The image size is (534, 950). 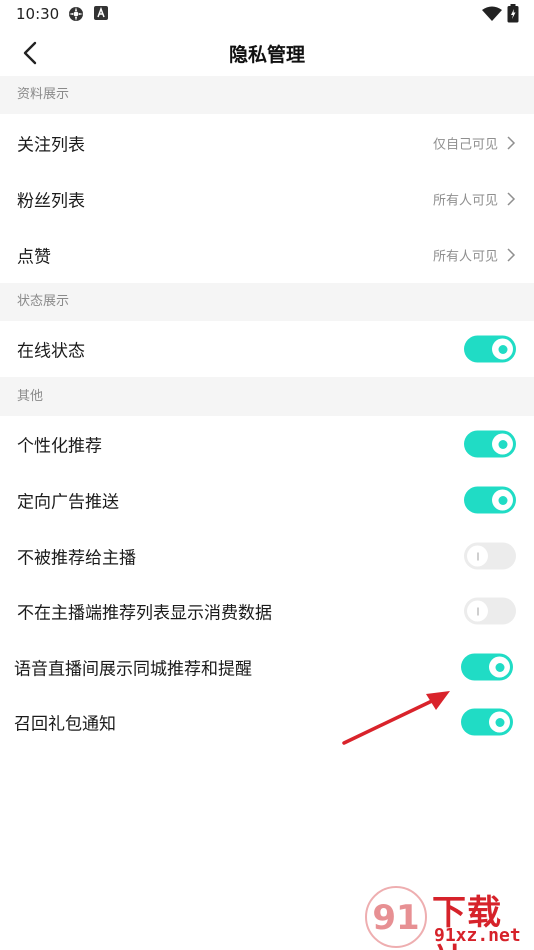 What do you see at coordinates (34, 257) in the screenshot?
I see `row-label: 点赞` at bounding box center [34, 257].